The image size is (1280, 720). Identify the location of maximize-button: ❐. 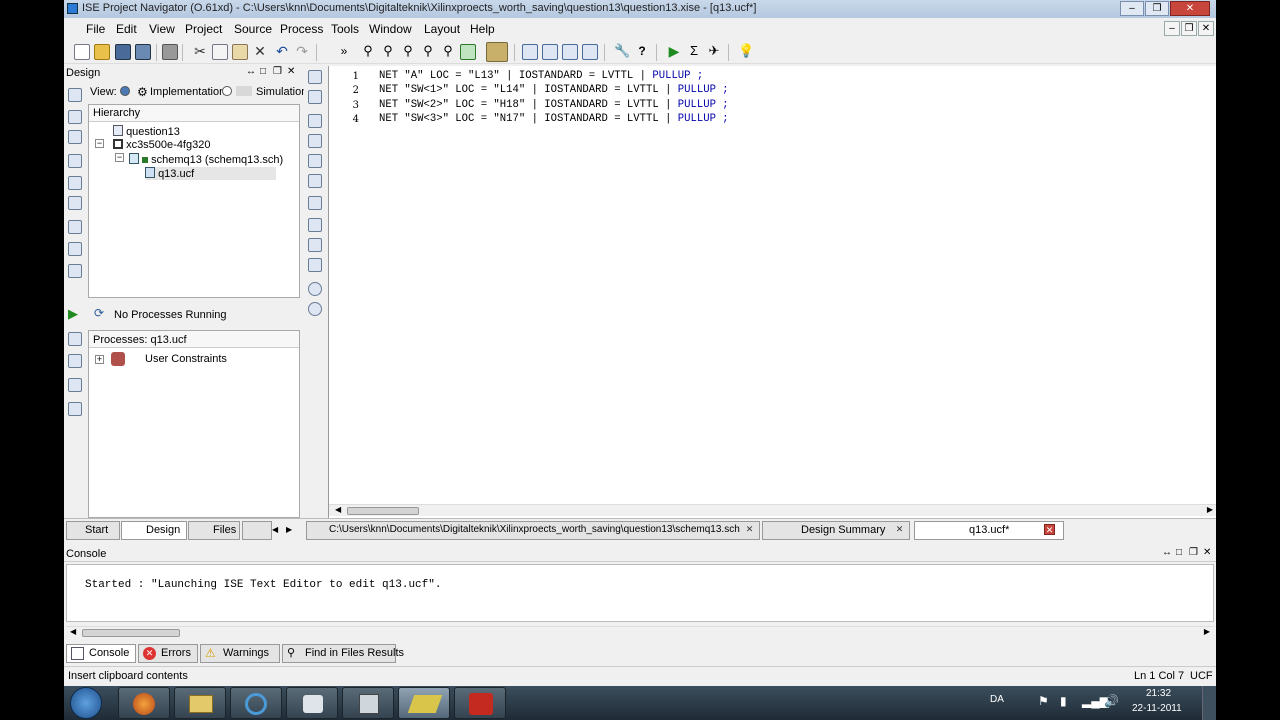
(1157, 8).